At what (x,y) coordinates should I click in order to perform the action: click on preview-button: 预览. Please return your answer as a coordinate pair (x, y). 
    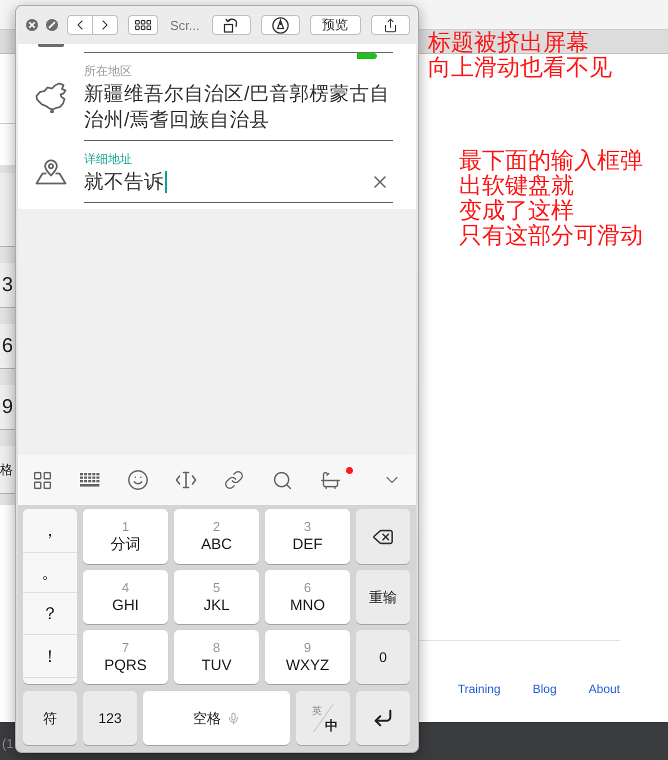
    Looking at the image, I should click on (335, 25).